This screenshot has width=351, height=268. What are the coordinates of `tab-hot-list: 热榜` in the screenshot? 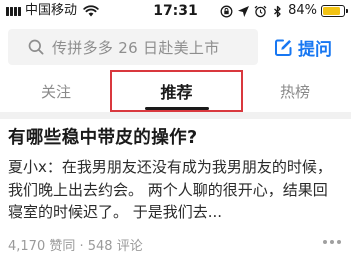 It's located at (295, 91).